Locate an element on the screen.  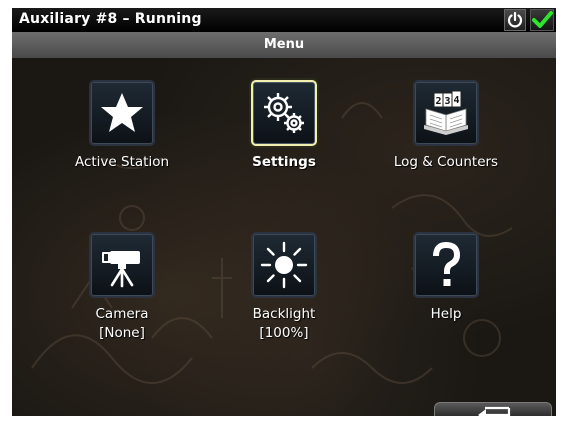
help-label: Help is located at coordinates (446, 314).